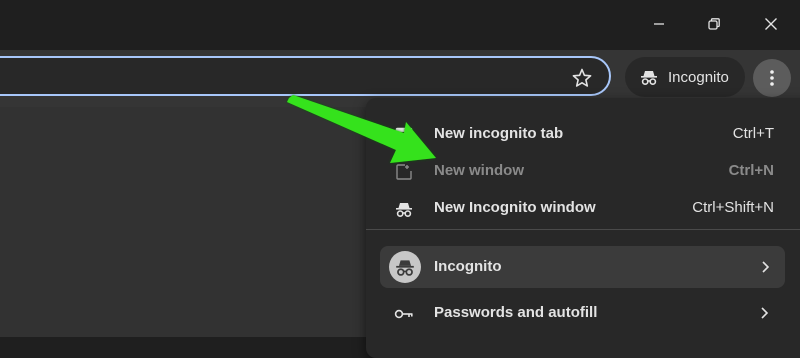  Describe the element at coordinates (400, 25) in the screenshot. I see `title-bar` at that location.